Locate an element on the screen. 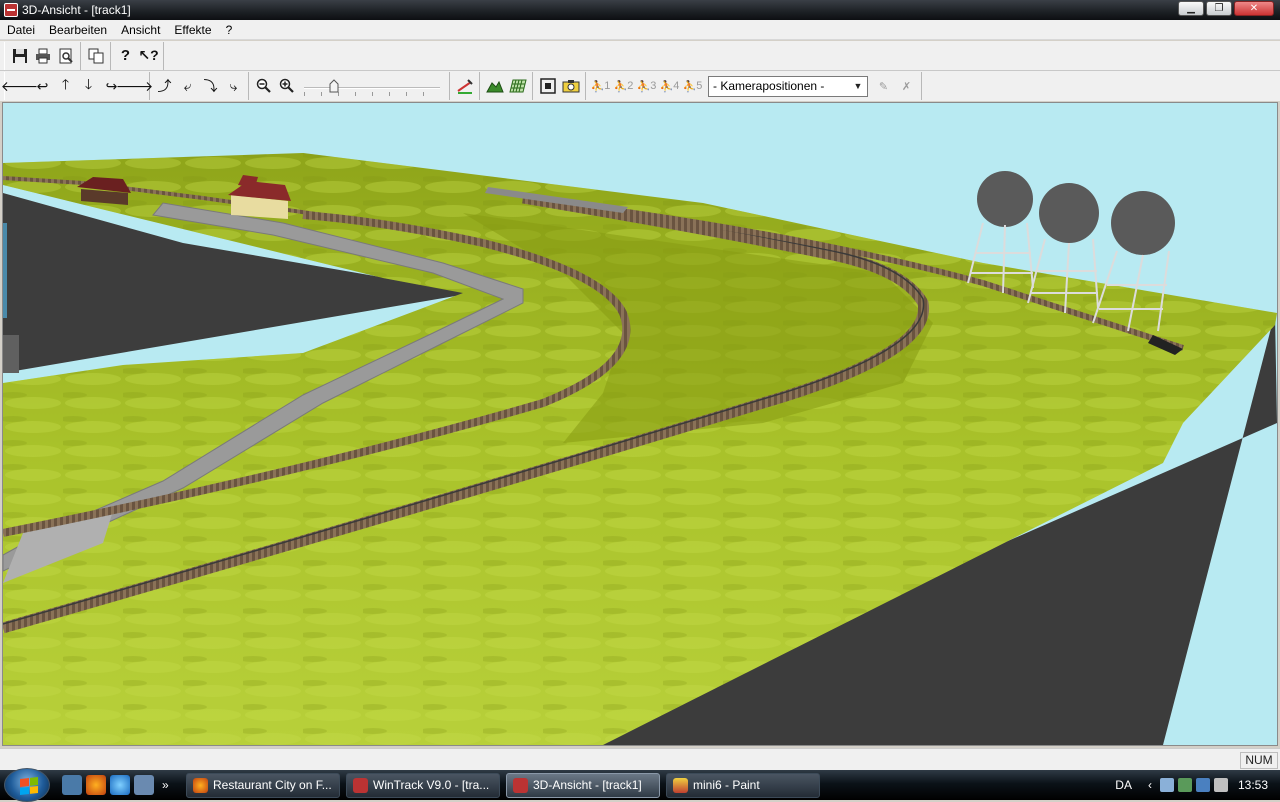 The width and height of the screenshot is (1280, 802). camera-save-button: ✎ is located at coordinates (883, 86).